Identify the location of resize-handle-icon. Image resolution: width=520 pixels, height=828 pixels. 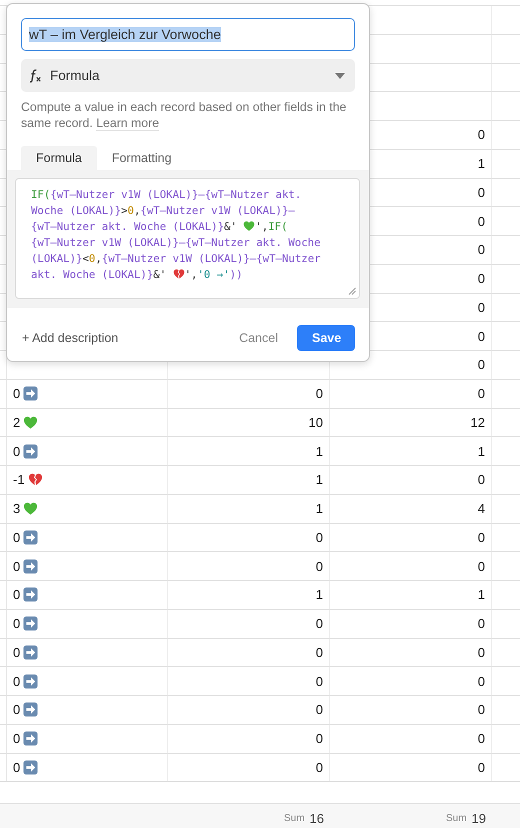
(352, 291).